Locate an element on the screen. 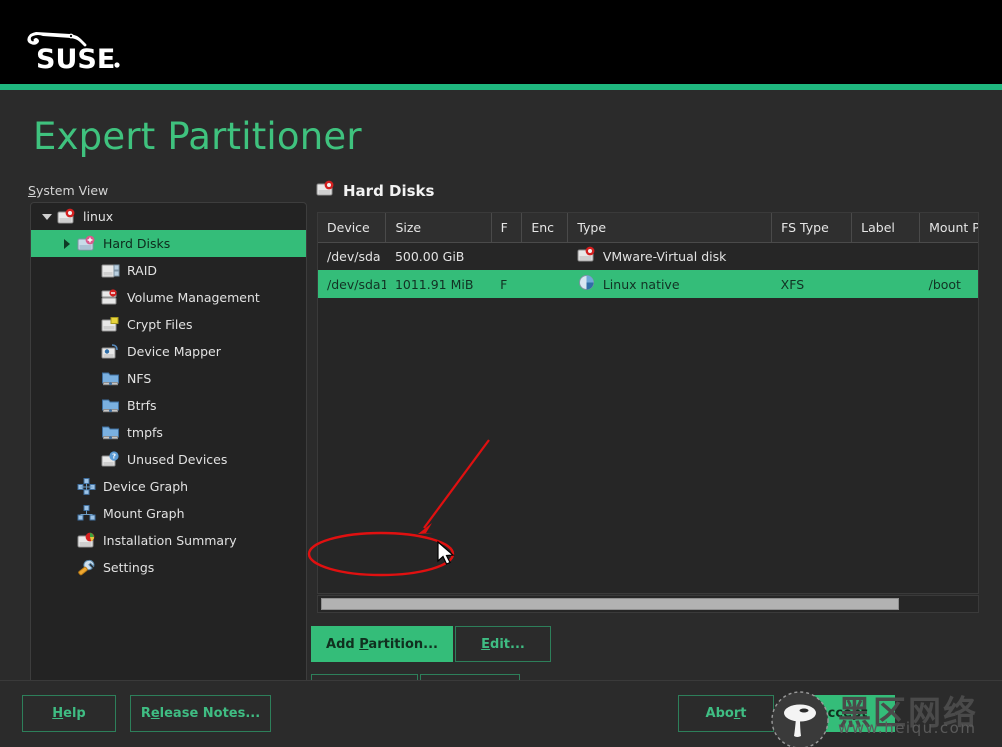  sidebar-item-label: Installation Summary is located at coordinates (170, 540).